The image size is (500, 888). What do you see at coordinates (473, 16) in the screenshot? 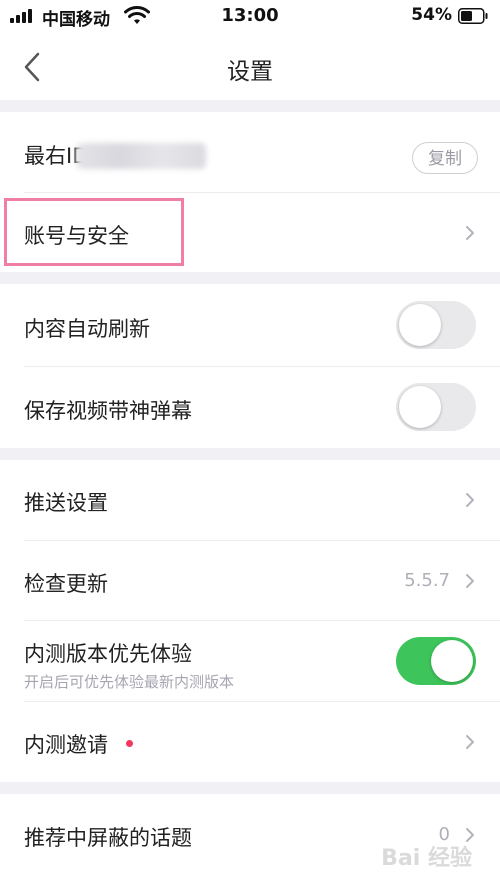
I see `battery-icon` at bounding box center [473, 16].